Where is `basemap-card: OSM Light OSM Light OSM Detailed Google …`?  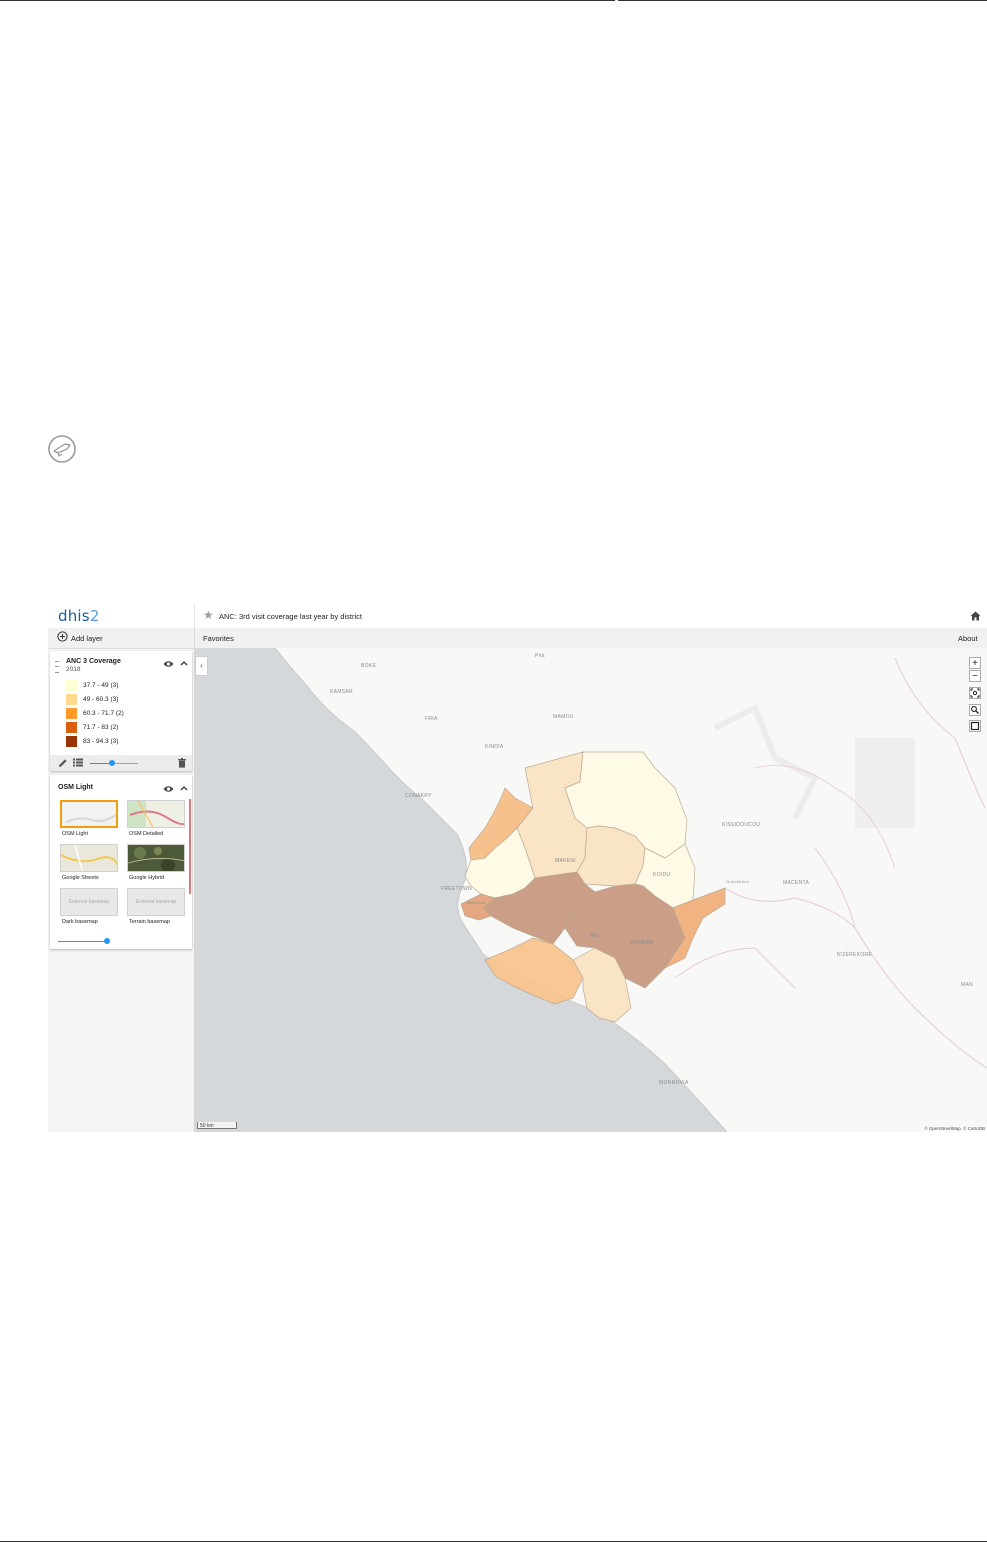
basemap-card: OSM Light OSM Light OSM Detailed Google … is located at coordinates (121, 862).